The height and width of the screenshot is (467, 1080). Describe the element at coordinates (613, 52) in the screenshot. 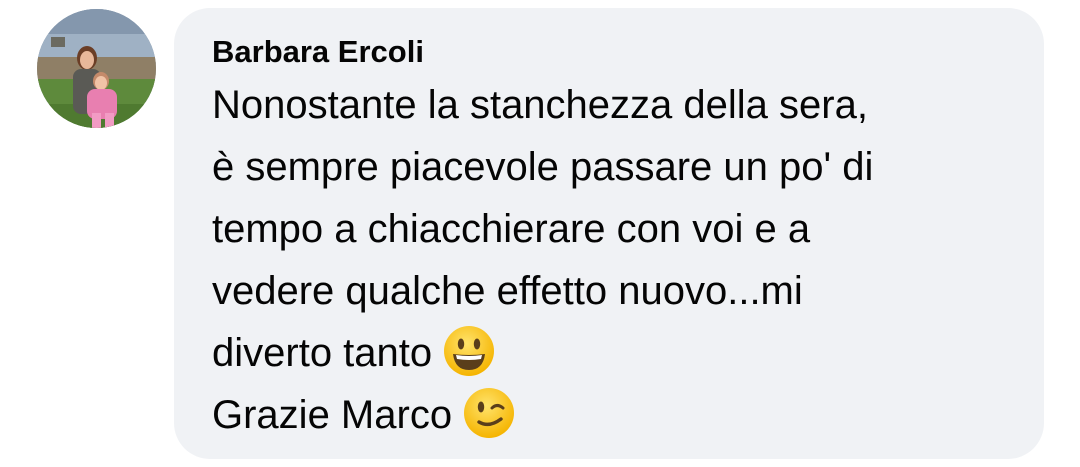

I see `comment-author-name: Barbara Ercoli` at that location.